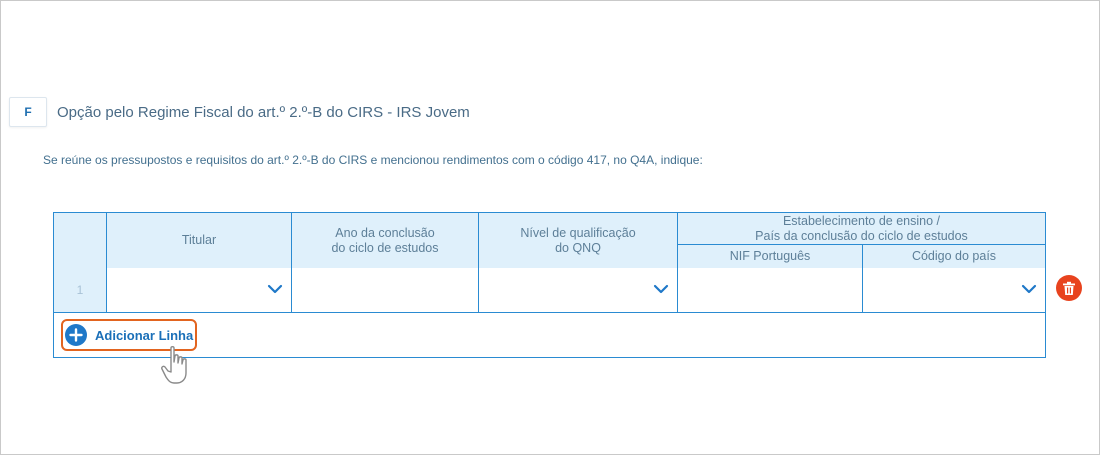 The width and height of the screenshot is (1100, 455). What do you see at coordinates (144, 335) in the screenshot?
I see `add-row-label: Adicionar Linha` at bounding box center [144, 335].